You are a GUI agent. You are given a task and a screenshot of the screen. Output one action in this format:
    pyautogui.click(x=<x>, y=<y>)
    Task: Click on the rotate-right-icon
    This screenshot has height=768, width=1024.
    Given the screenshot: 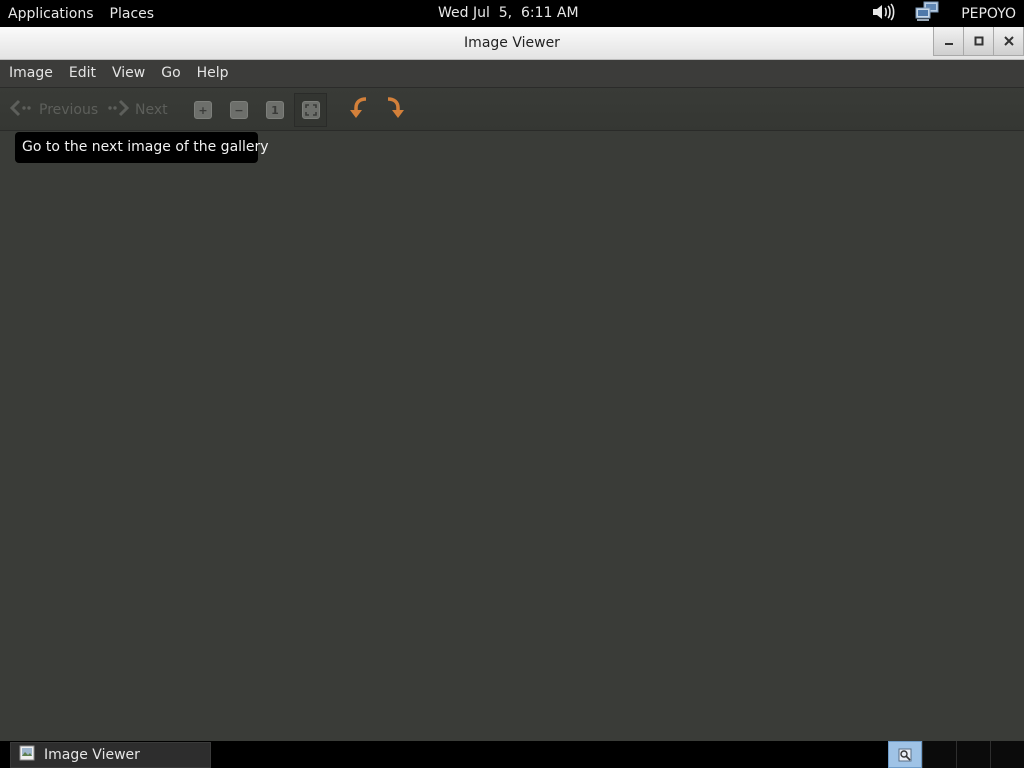 What is the action you would take?
    pyautogui.click(x=395, y=110)
    